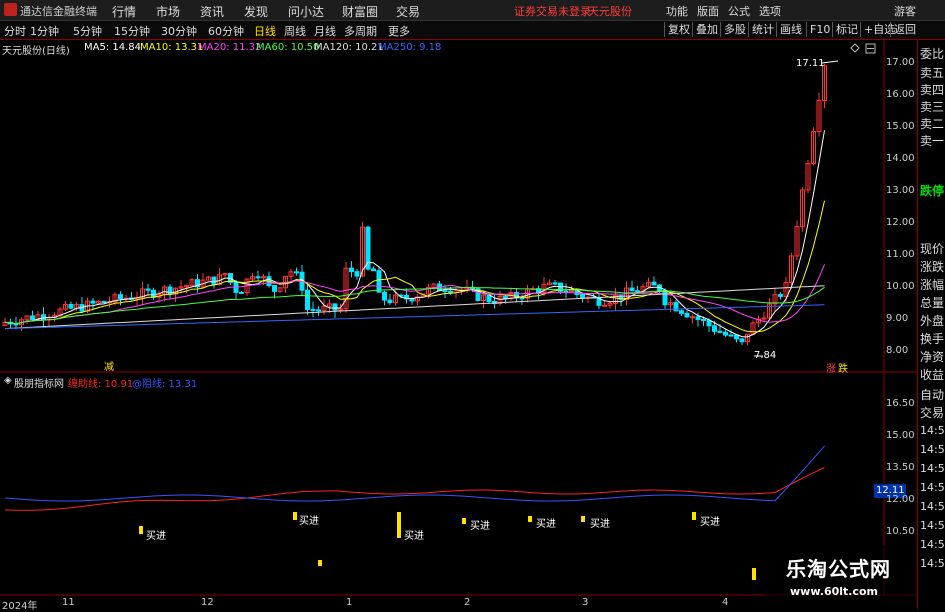 The width and height of the screenshot is (945, 612). I want to click on watermark: 乐淘公式网 www.60lt.com, so click(840, 577).